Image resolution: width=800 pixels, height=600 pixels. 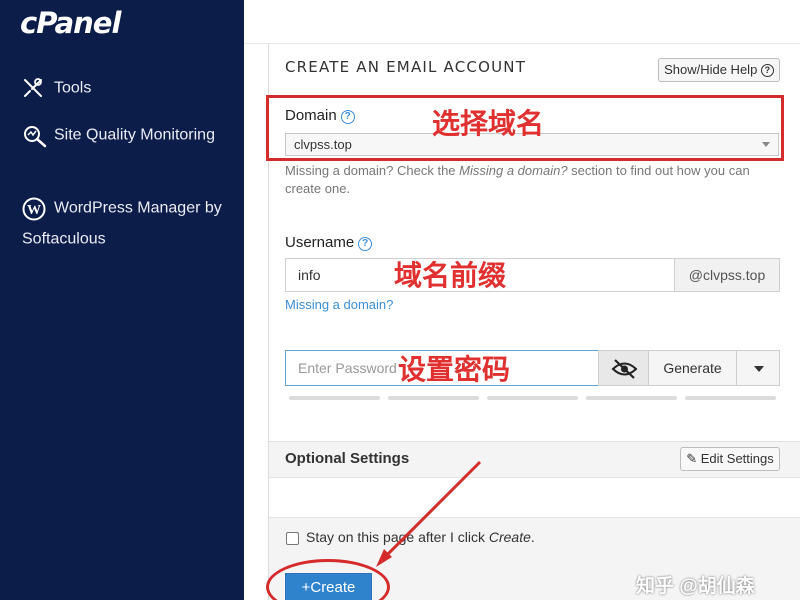 I want to click on password-options-dropdown, so click(x=758, y=368).